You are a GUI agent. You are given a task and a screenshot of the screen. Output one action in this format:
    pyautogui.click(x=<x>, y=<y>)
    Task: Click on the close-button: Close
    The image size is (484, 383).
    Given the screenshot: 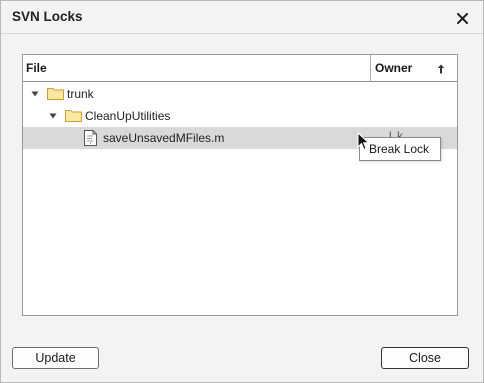 What is the action you would take?
    pyautogui.click(x=425, y=358)
    